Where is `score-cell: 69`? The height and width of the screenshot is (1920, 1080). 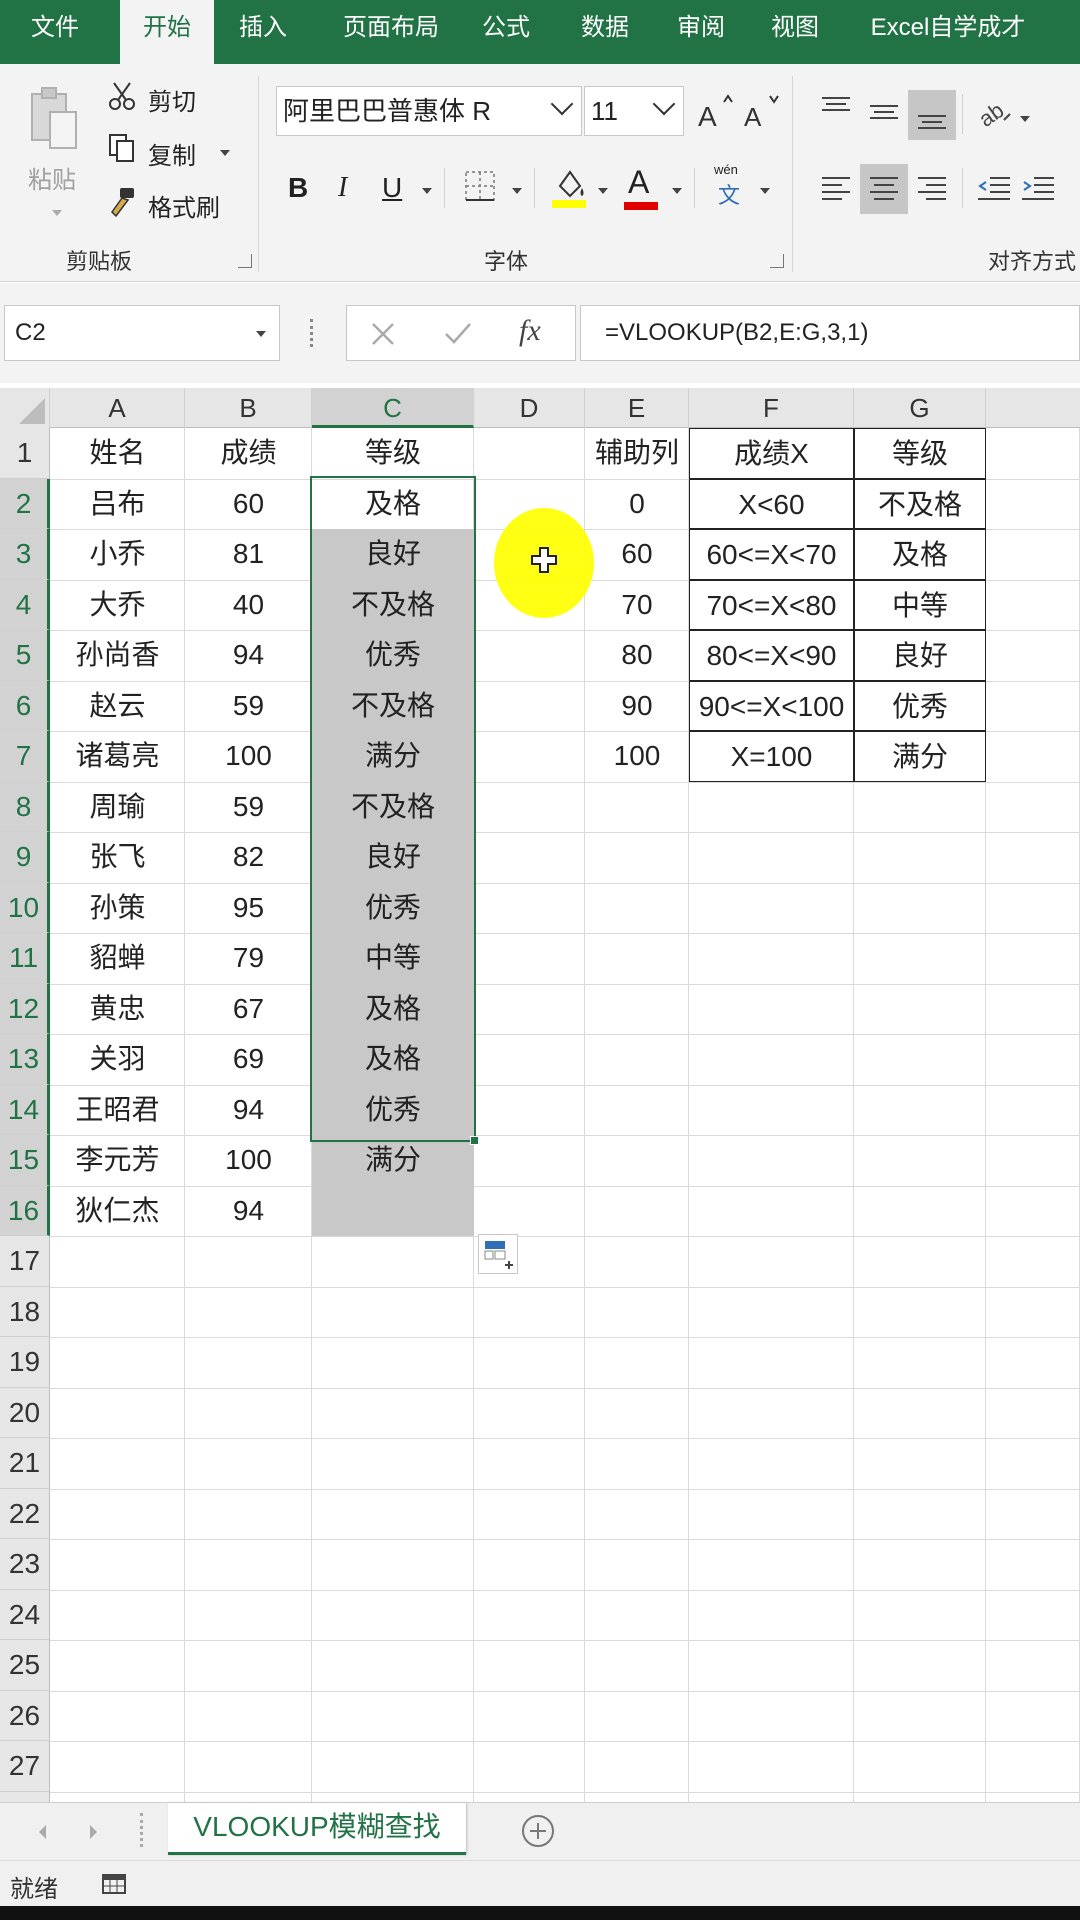 score-cell: 69 is located at coordinates (248, 1059).